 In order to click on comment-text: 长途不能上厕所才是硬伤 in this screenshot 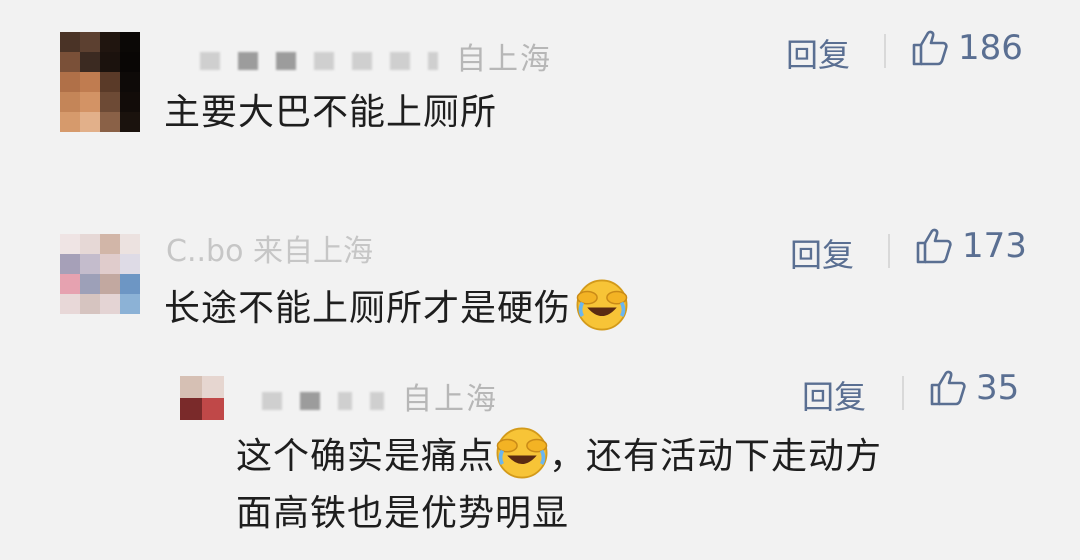, I will do `click(396, 307)`.